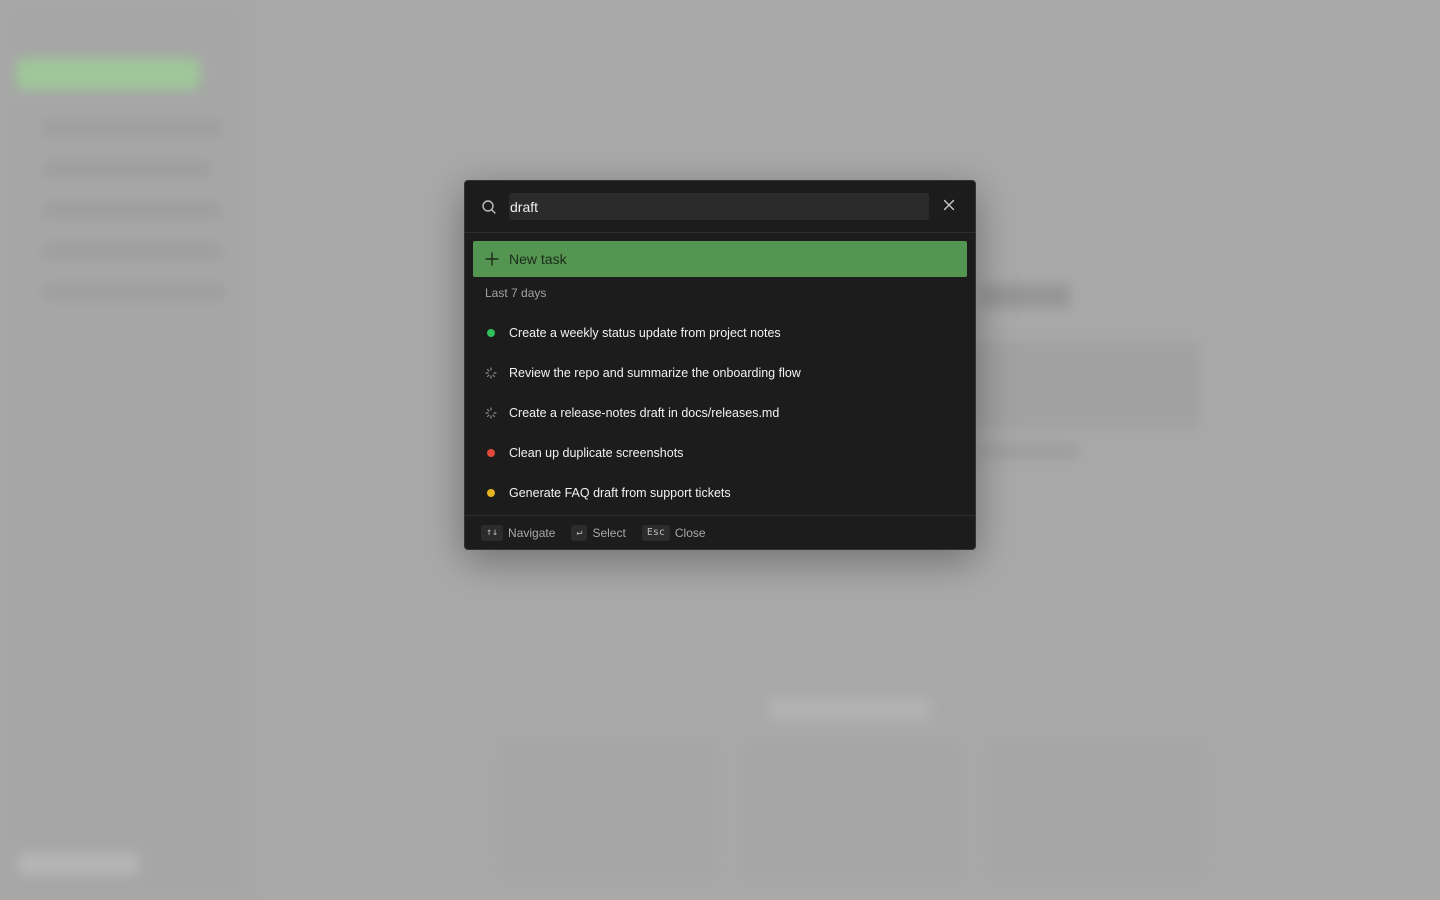 The width and height of the screenshot is (1440, 900). I want to click on hint-label: Navigate, so click(532, 532).